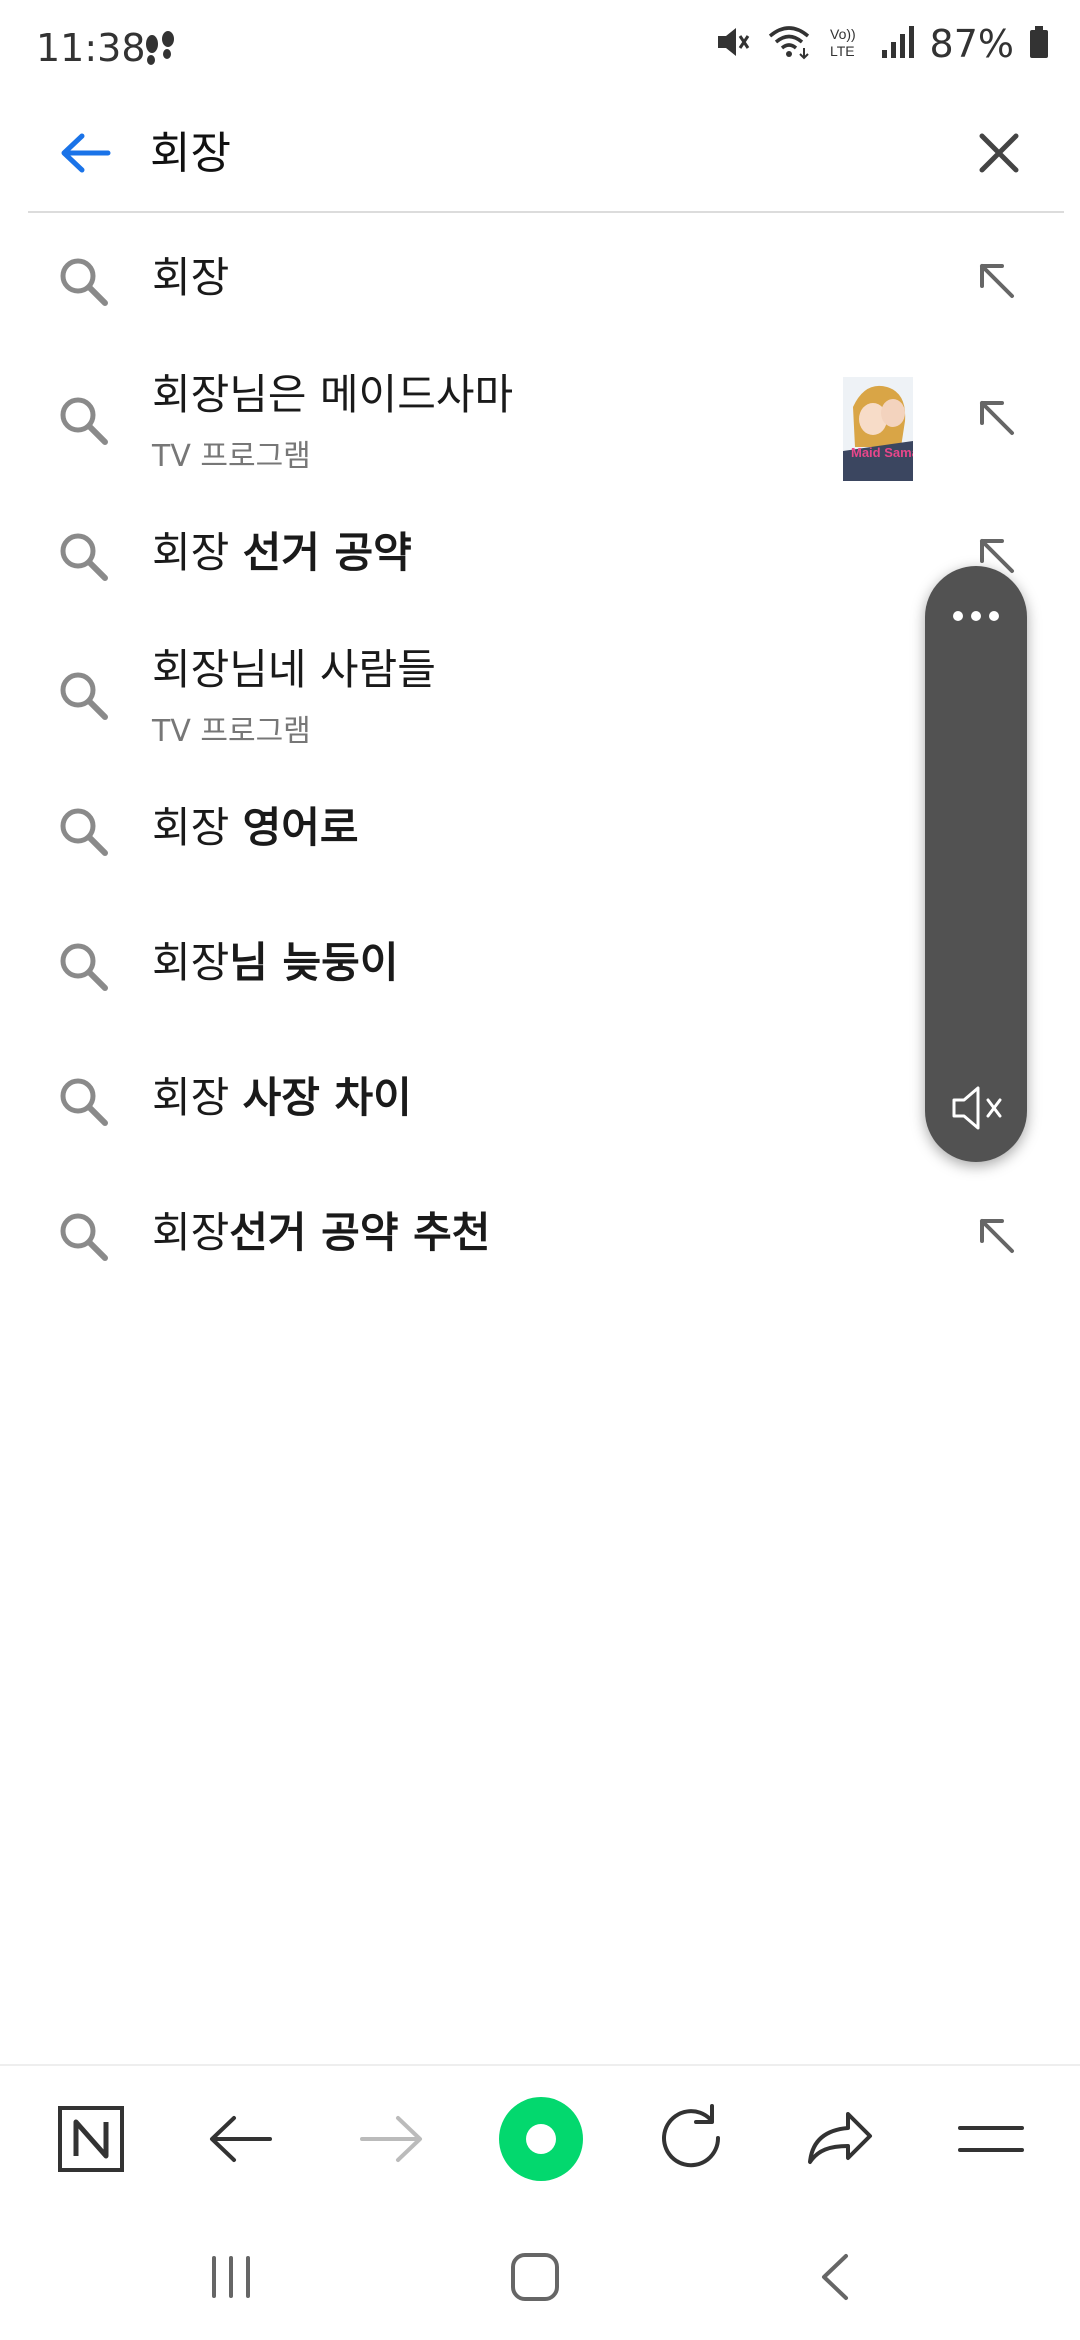  I want to click on recent-apps-icon, so click(231, 2277).